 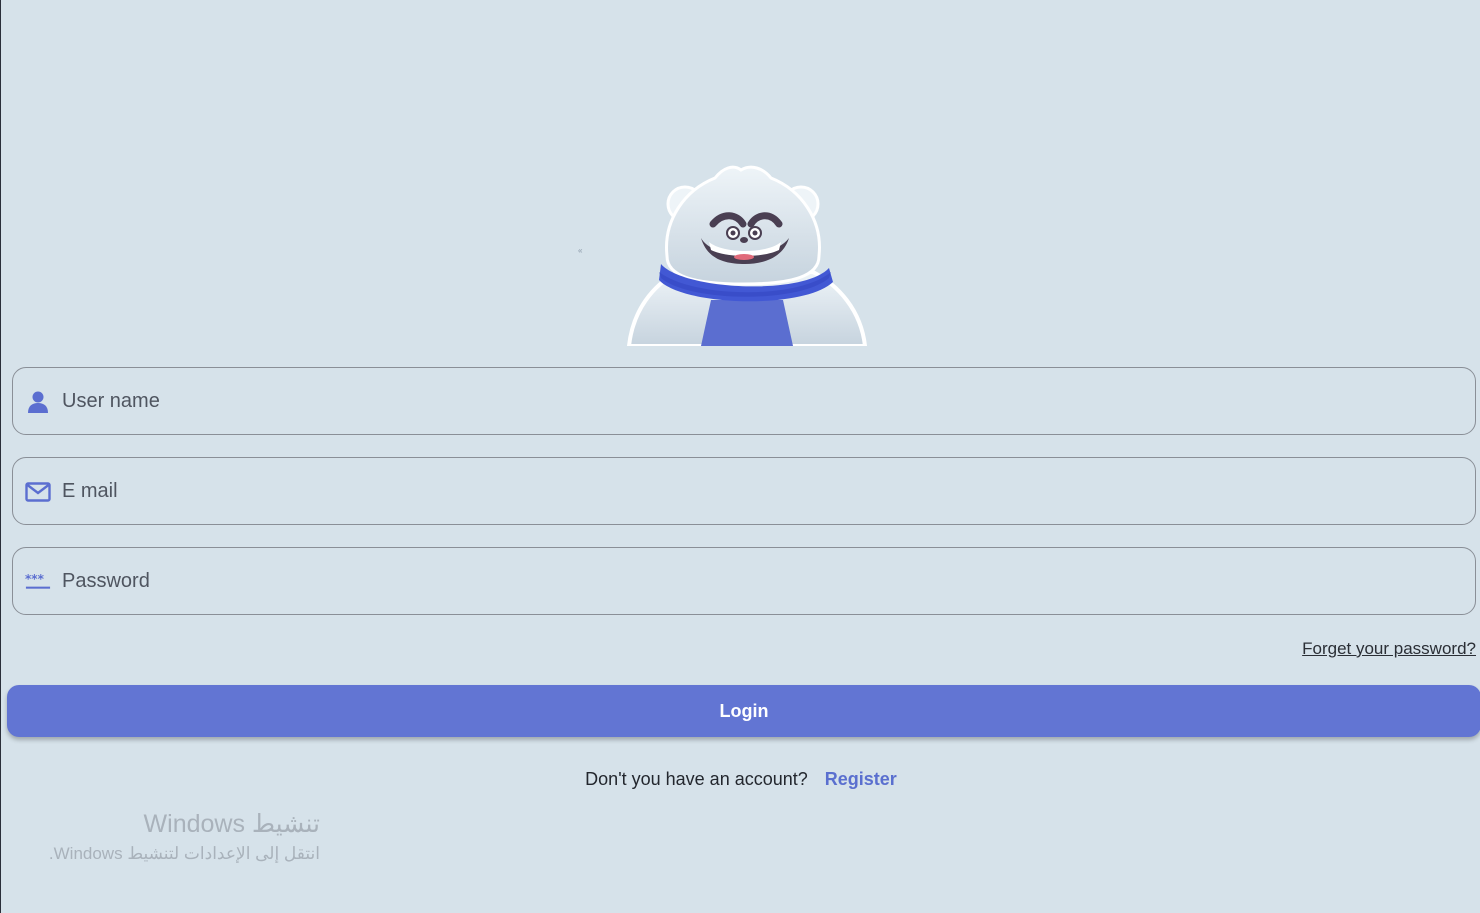 I want to click on person-icon, so click(x=38, y=402).